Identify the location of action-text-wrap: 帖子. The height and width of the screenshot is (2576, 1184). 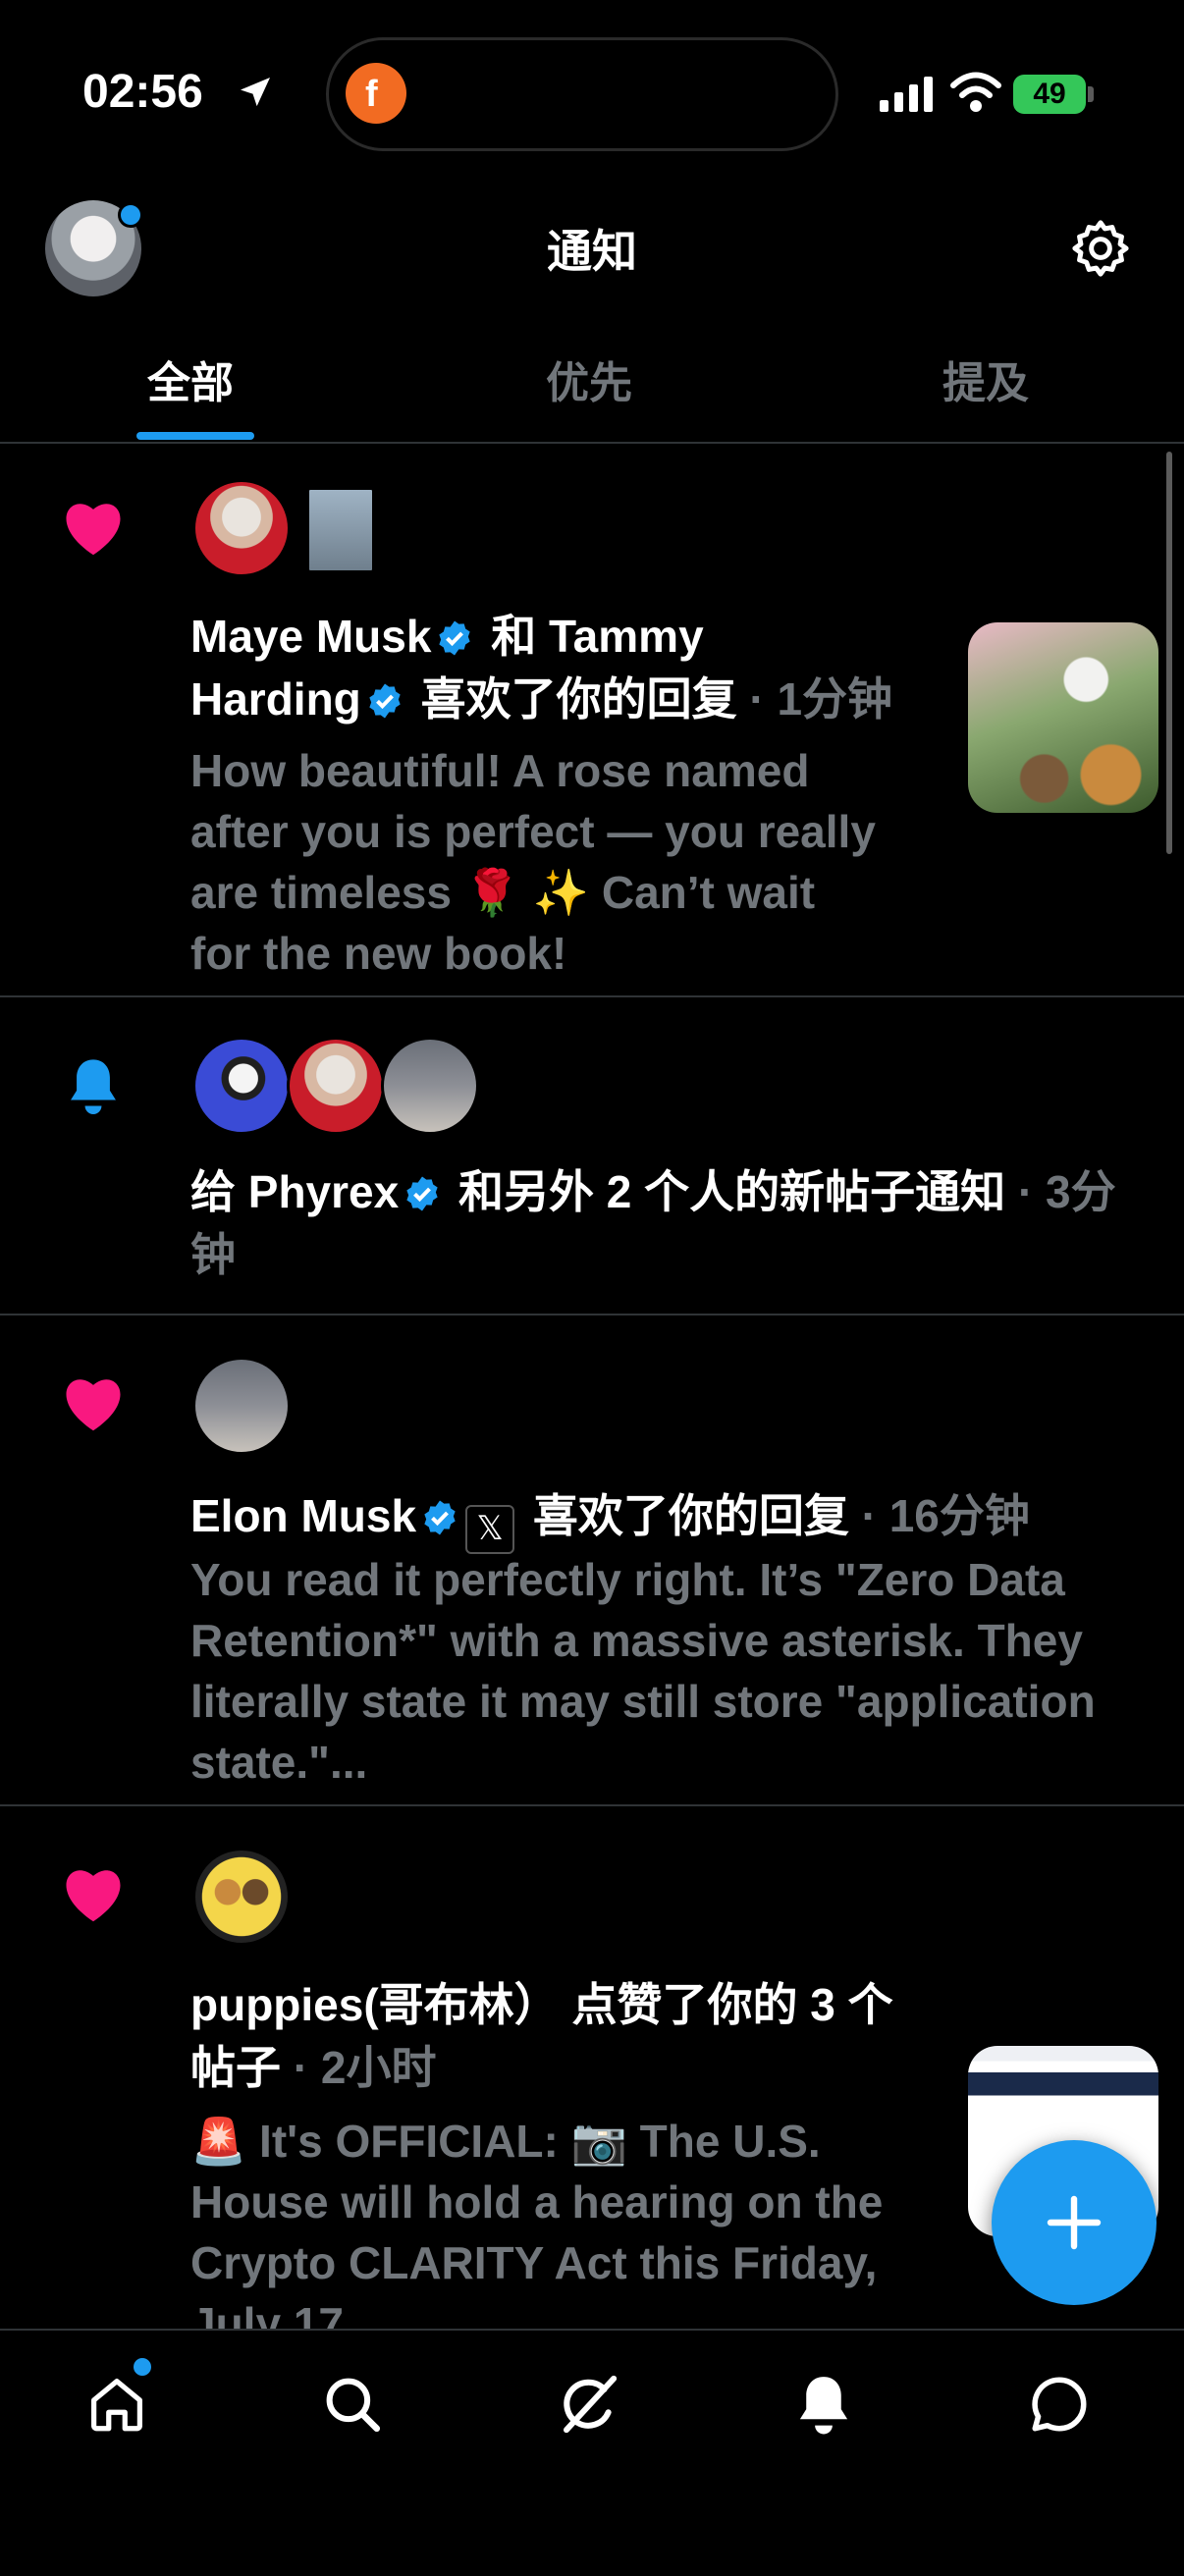
(235, 2067).